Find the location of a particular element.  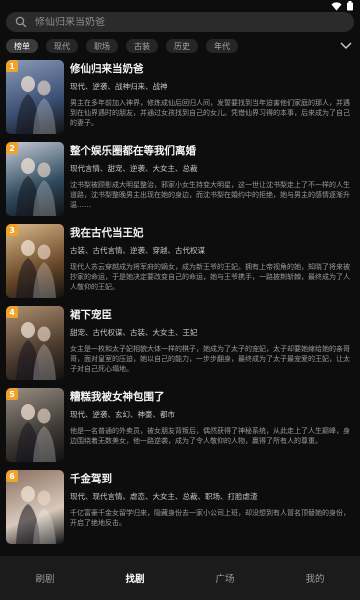

nav-item-3: 我的 is located at coordinates (315, 578).